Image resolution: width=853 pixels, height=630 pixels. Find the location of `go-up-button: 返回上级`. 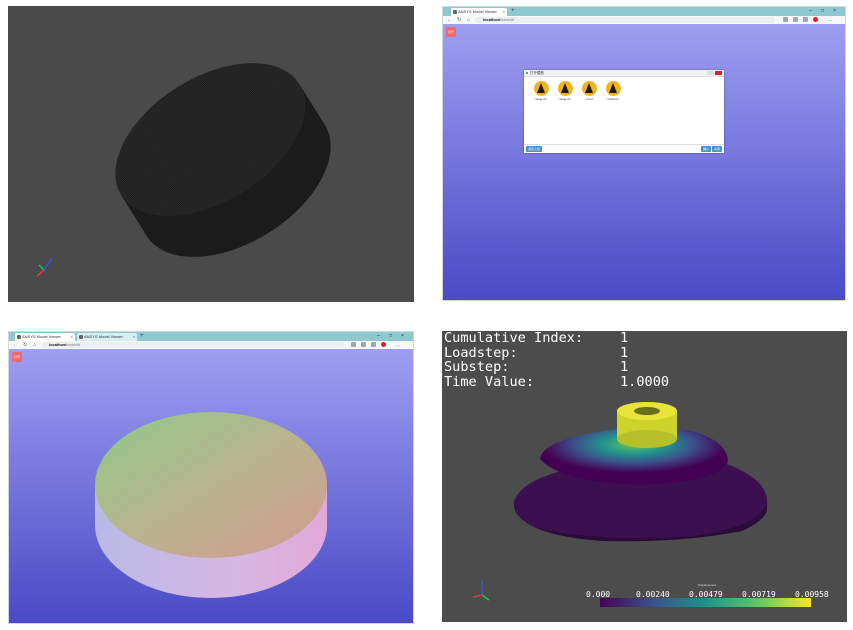

go-up-button: 返回上级 is located at coordinates (534, 149).